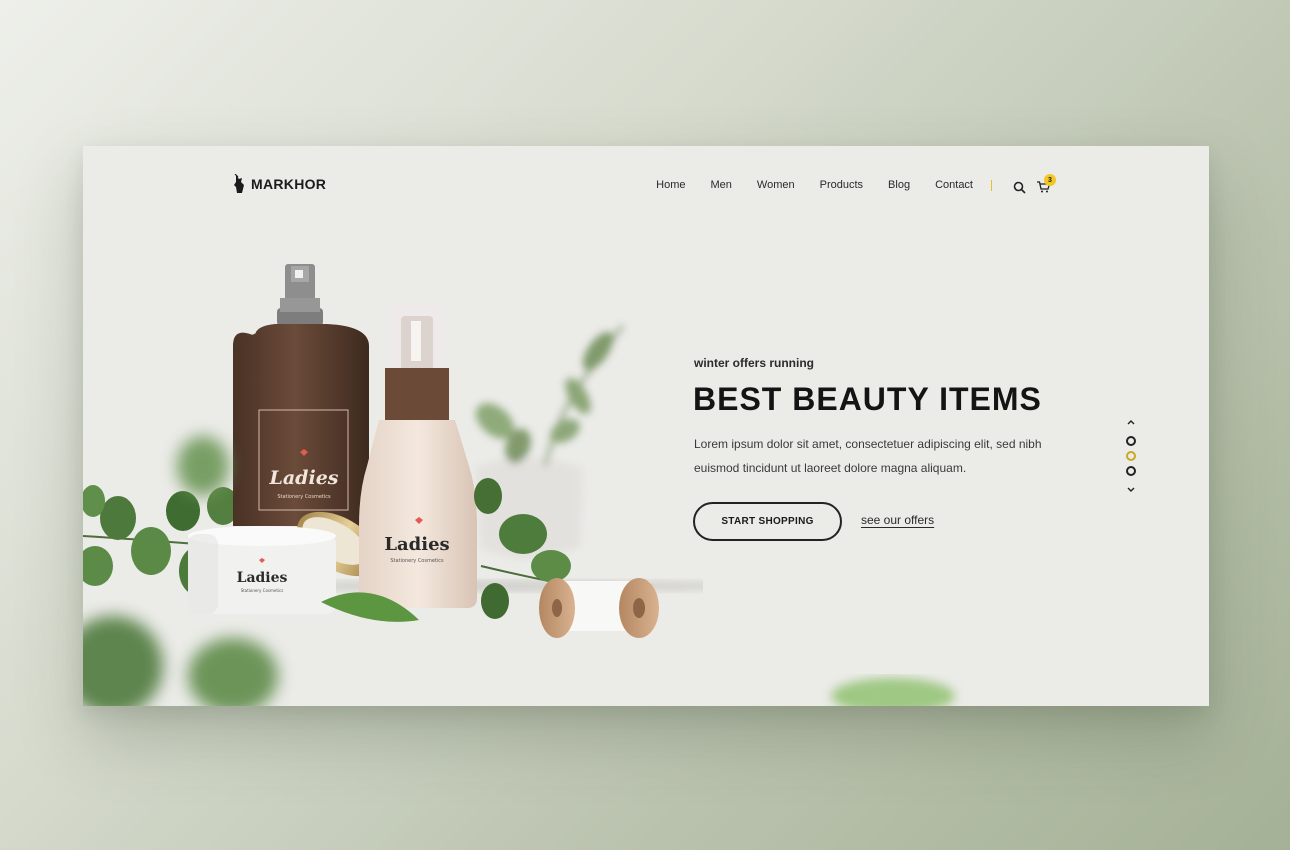  I want to click on slider-pagination, so click(1131, 457).